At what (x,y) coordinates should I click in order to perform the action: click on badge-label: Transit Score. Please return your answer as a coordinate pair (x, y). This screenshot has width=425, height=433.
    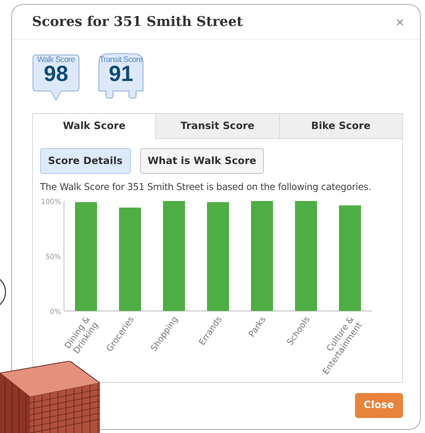
    Looking at the image, I should click on (121, 59).